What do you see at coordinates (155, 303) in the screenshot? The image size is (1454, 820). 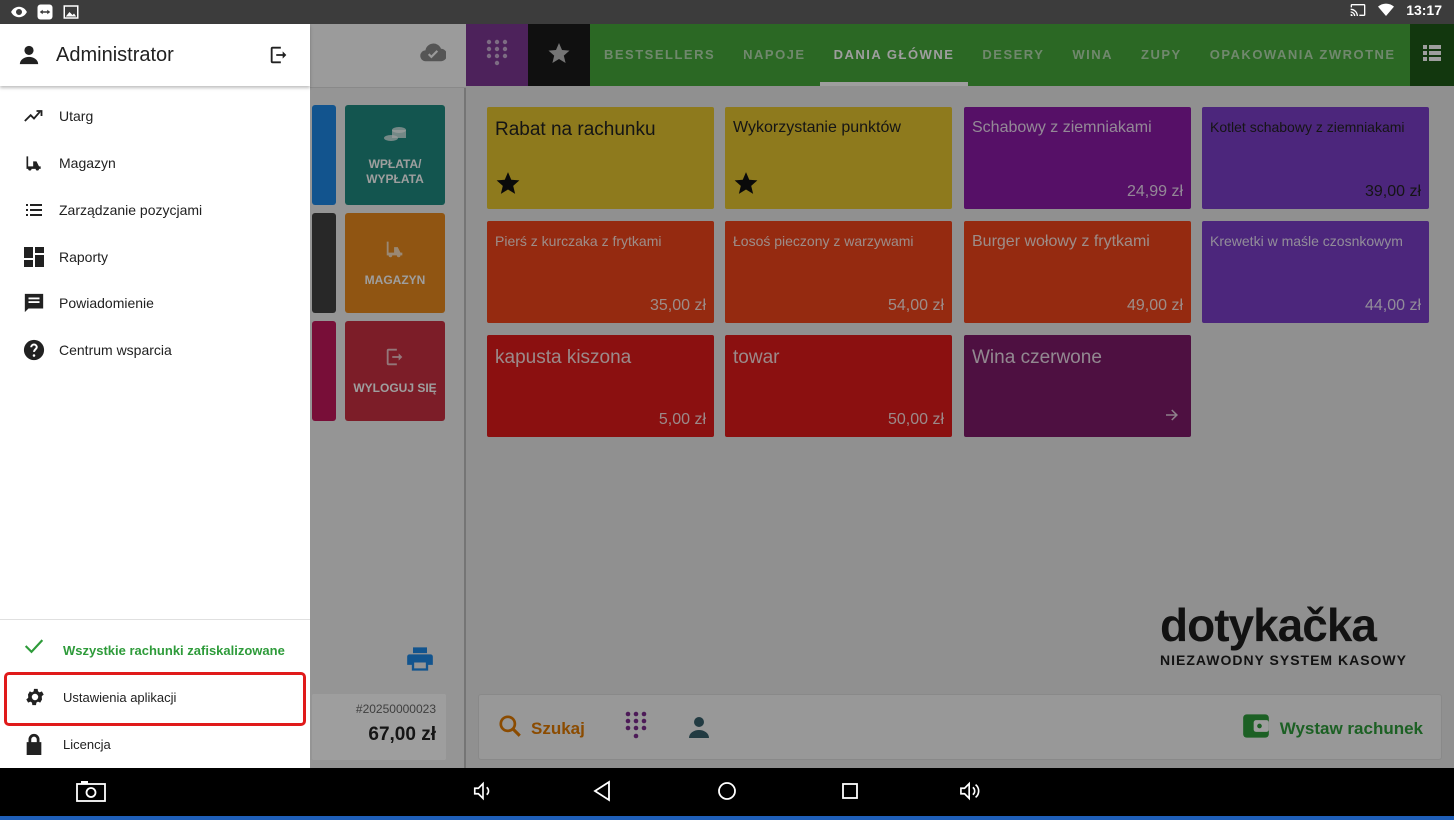 I see `menu-item-powiadomienie: Powiadomienie` at bounding box center [155, 303].